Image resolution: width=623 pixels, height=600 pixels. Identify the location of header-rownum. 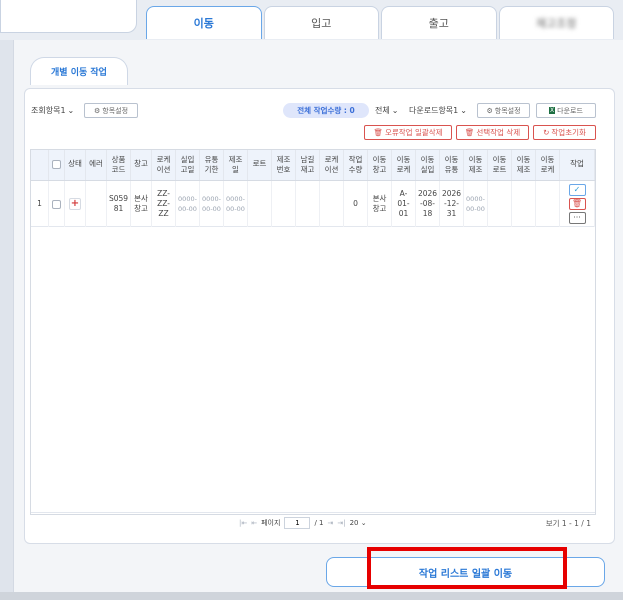
(40, 165).